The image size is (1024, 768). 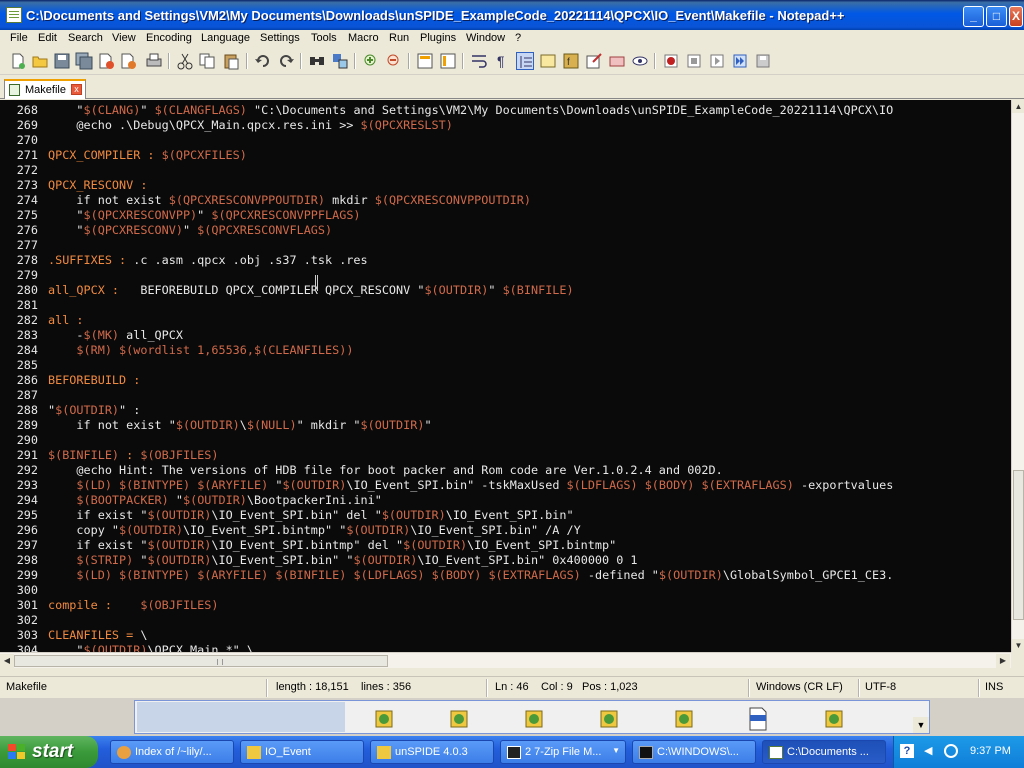 What do you see at coordinates (19, 185) in the screenshot?
I see `line-number: 273` at bounding box center [19, 185].